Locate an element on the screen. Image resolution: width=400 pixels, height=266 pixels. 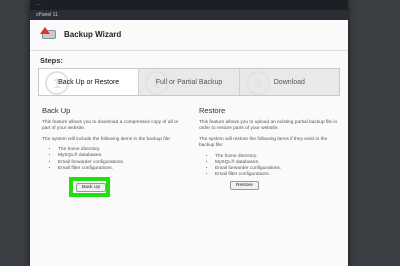
divider is located at coordinates (189, 50).